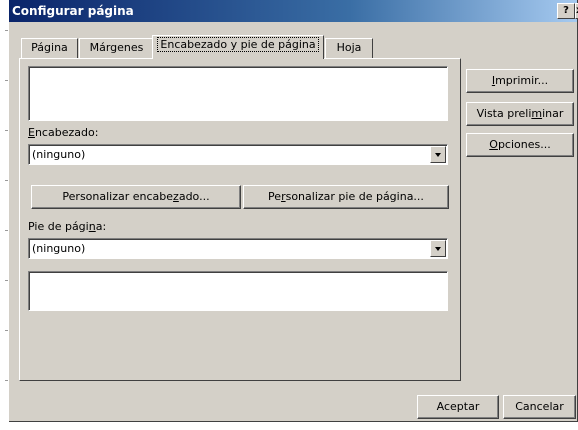 This screenshot has width=578, height=430. What do you see at coordinates (566, 11) in the screenshot?
I see `help-button: ?` at bounding box center [566, 11].